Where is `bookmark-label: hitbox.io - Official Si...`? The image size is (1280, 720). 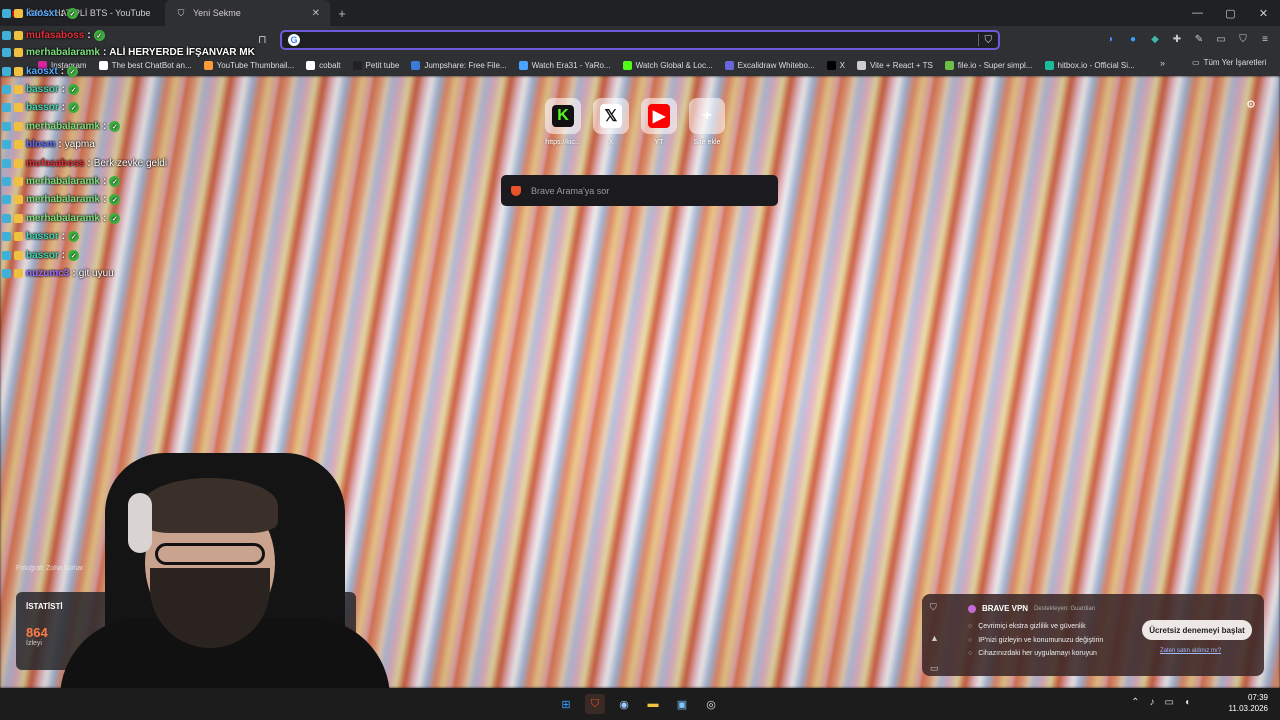 bookmark-label: hitbox.io - Official Si... is located at coordinates (1096, 65).